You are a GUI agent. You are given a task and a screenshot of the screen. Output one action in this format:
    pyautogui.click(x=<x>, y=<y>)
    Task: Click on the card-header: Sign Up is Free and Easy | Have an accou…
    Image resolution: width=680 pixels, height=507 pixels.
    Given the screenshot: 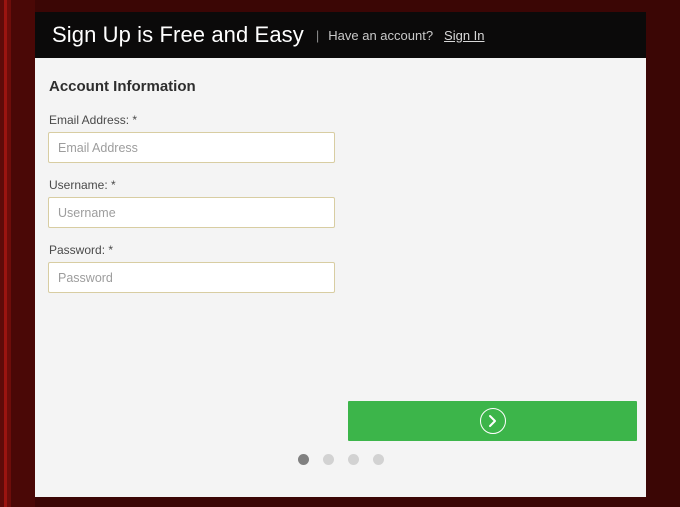 What is the action you would take?
    pyautogui.click(x=340, y=35)
    